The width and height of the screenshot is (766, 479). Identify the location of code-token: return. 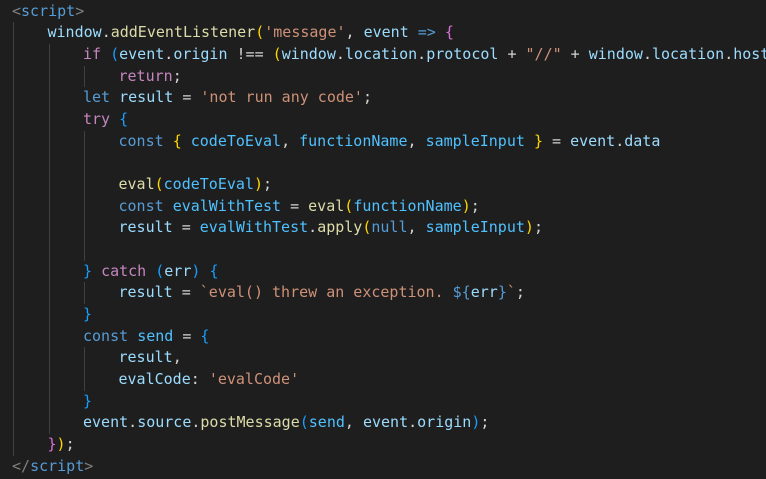
(145, 75).